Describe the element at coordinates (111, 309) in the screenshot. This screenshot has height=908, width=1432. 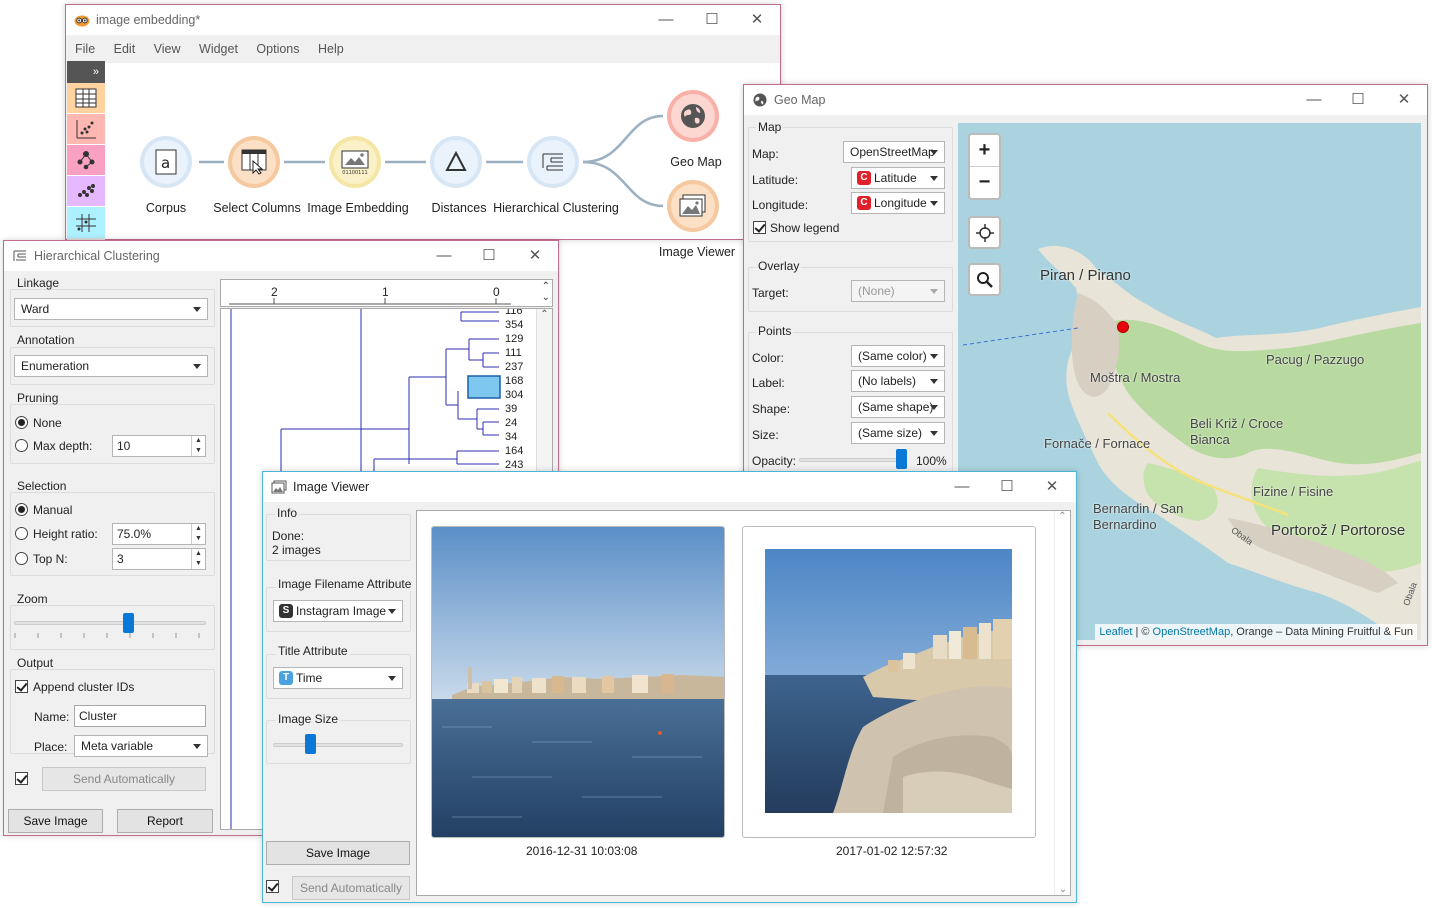
I see `linkage-select: Ward` at that location.